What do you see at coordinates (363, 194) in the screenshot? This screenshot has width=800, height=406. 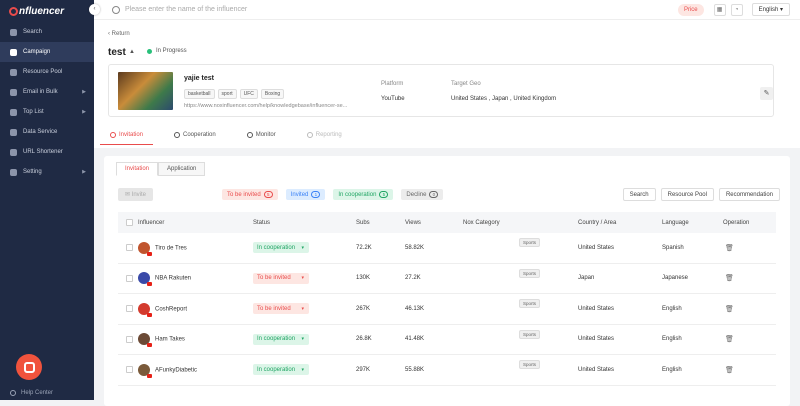 I see `filter-in-cooperation: In cooperation 5` at bounding box center [363, 194].